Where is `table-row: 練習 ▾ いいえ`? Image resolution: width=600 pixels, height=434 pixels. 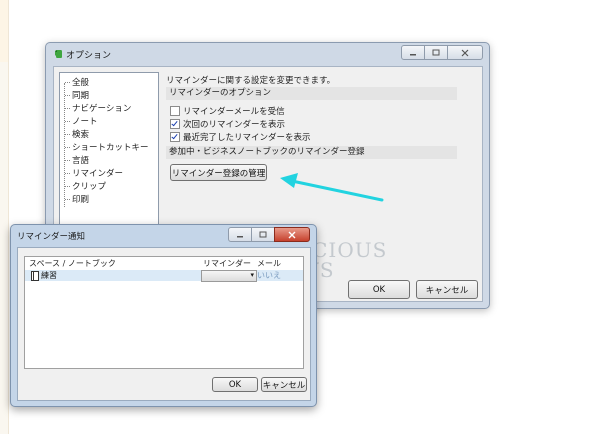 table-row: 練習 ▾ いいえ is located at coordinates (164, 276).